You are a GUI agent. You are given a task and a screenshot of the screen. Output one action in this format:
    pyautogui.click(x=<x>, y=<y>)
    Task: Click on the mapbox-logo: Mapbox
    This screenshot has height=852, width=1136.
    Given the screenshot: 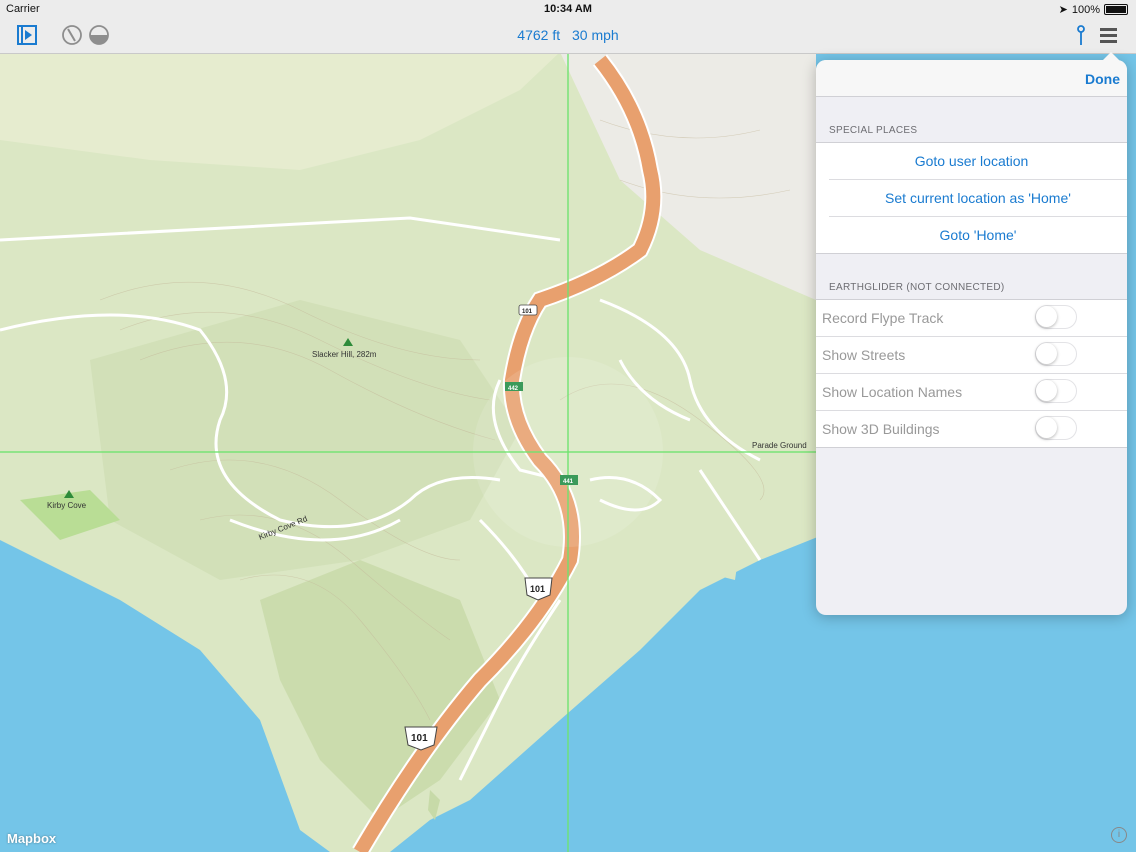 What is the action you would take?
    pyautogui.click(x=31, y=838)
    